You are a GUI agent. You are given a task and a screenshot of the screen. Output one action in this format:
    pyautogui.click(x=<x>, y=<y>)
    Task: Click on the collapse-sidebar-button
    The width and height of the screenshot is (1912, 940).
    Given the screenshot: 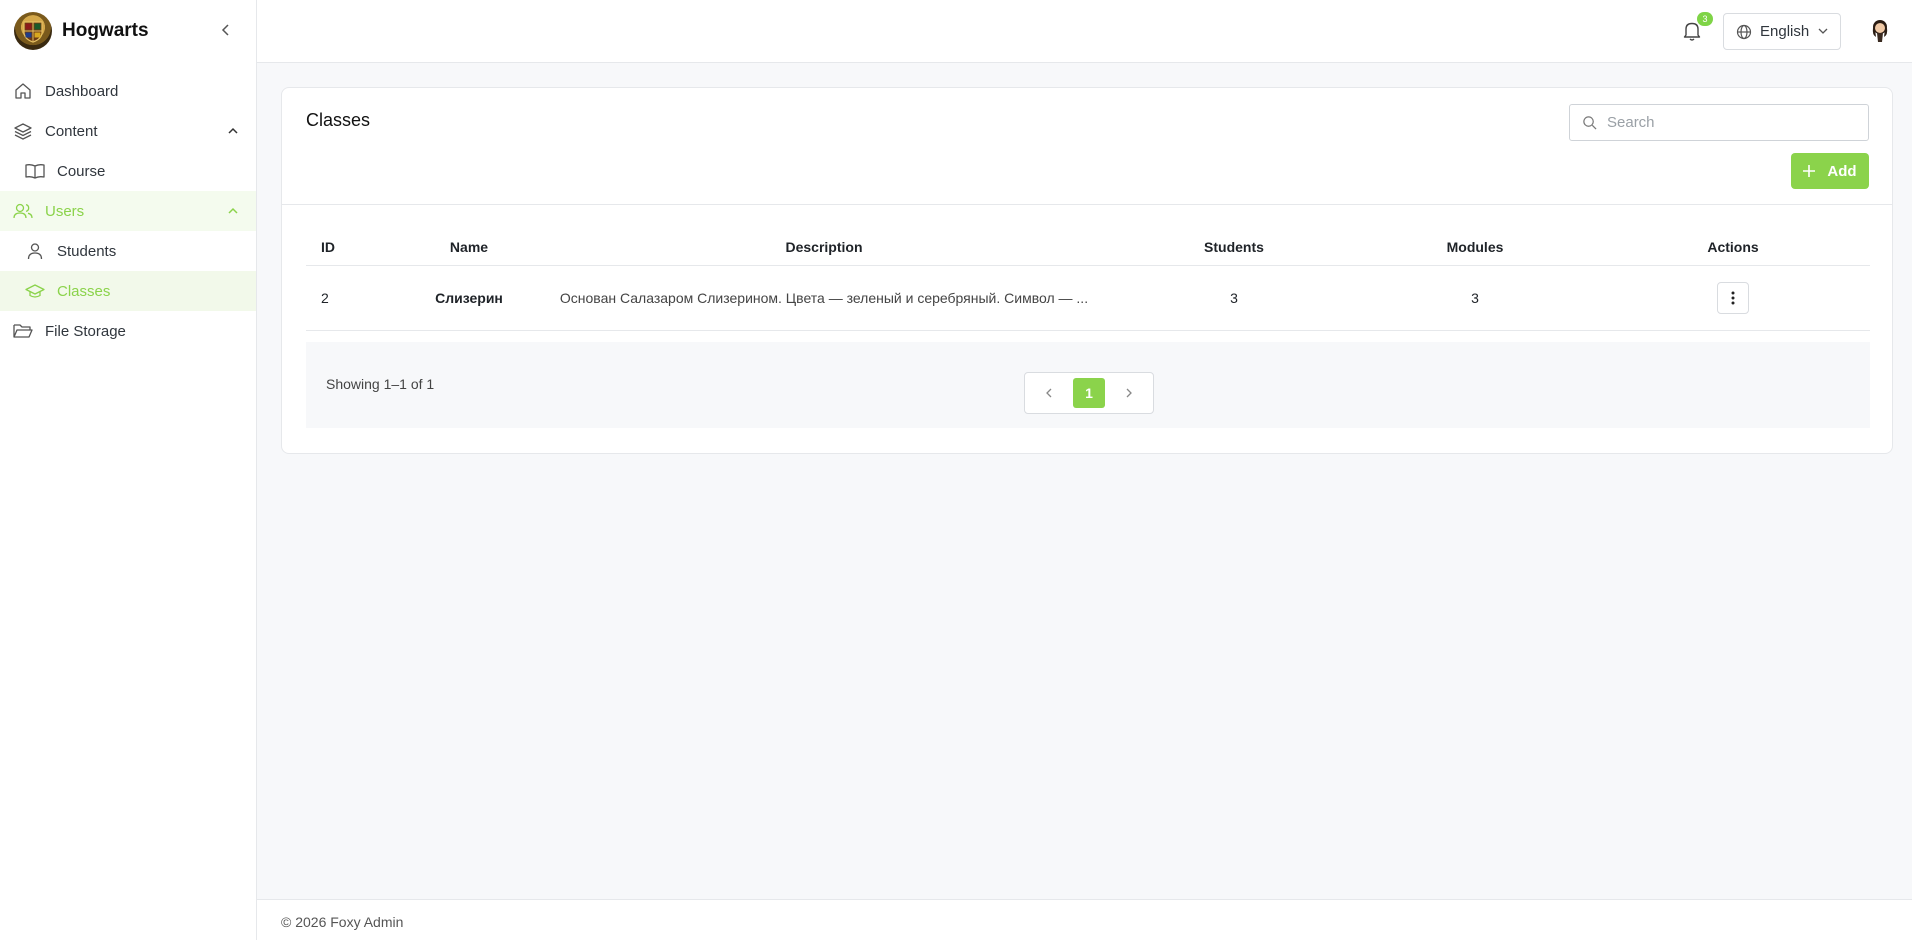 What is the action you would take?
    pyautogui.click(x=226, y=30)
    